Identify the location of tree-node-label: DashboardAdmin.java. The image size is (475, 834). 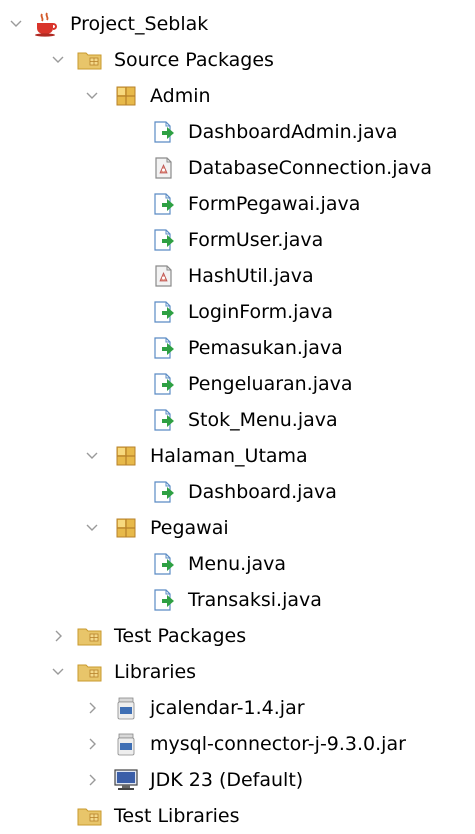
(293, 132).